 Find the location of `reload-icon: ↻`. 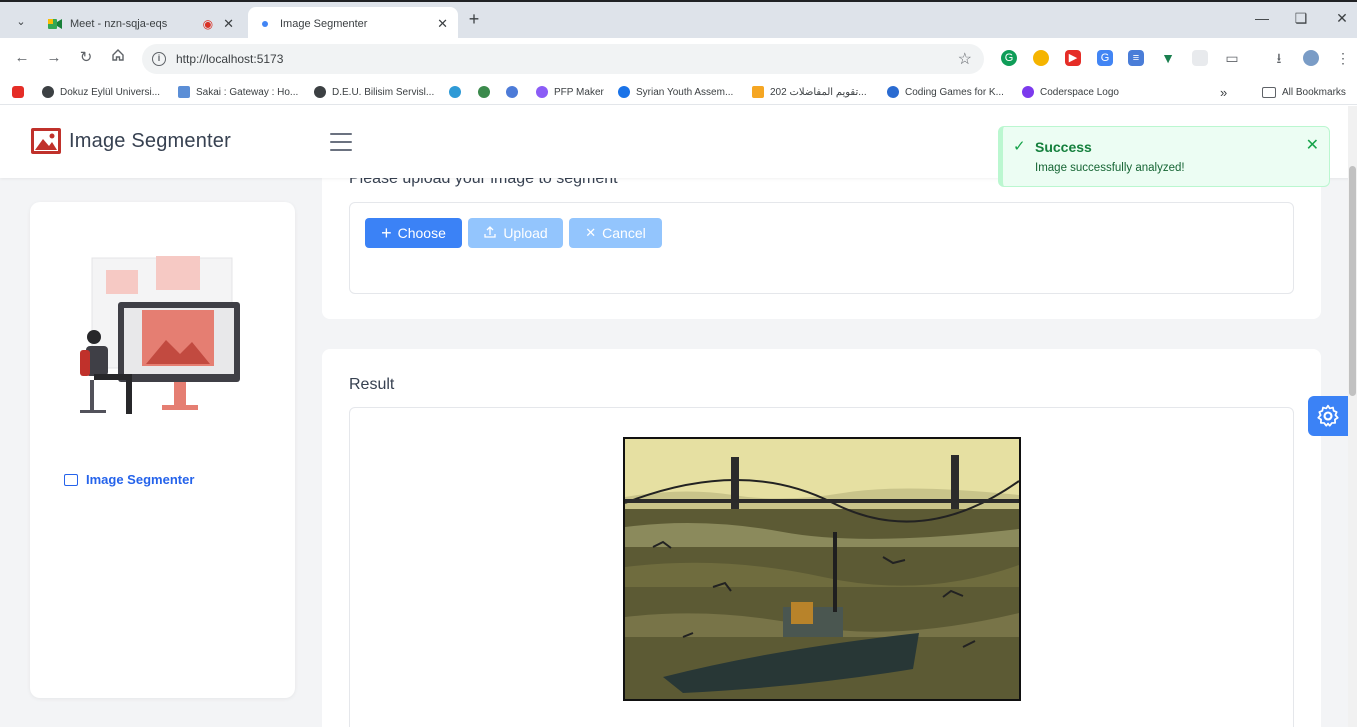

reload-icon: ↻ is located at coordinates (86, 58).